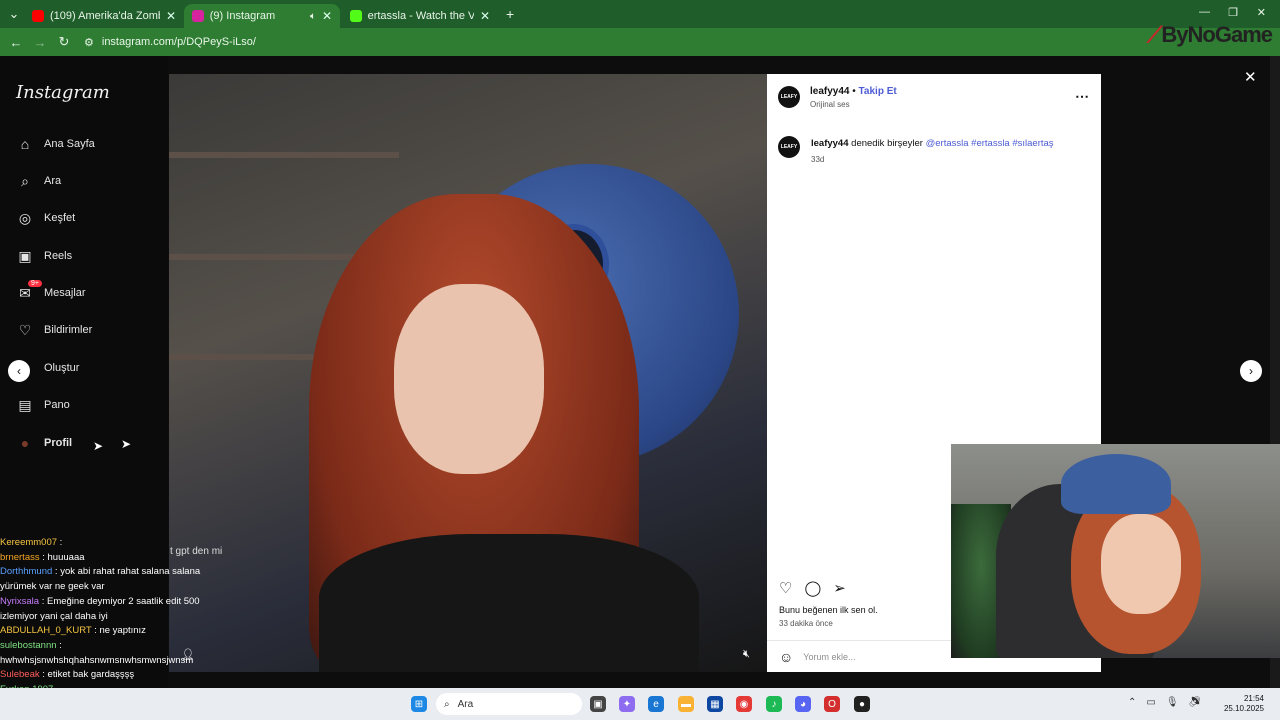 The image size is (1280, 720). What do you see at coordinates (829, 91) in the screenshot?
I see `author-username: leafyy44` at bounding box center [829, 91].